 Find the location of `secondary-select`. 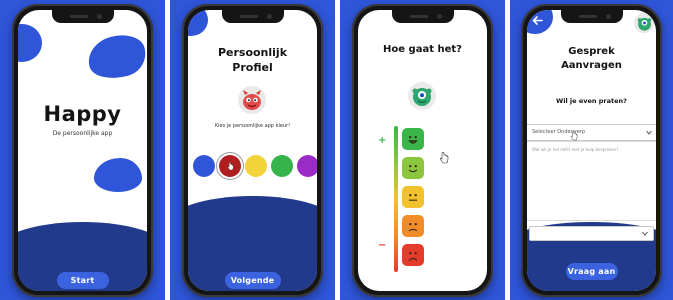

secondary-select is located at coordinates (591, 233).